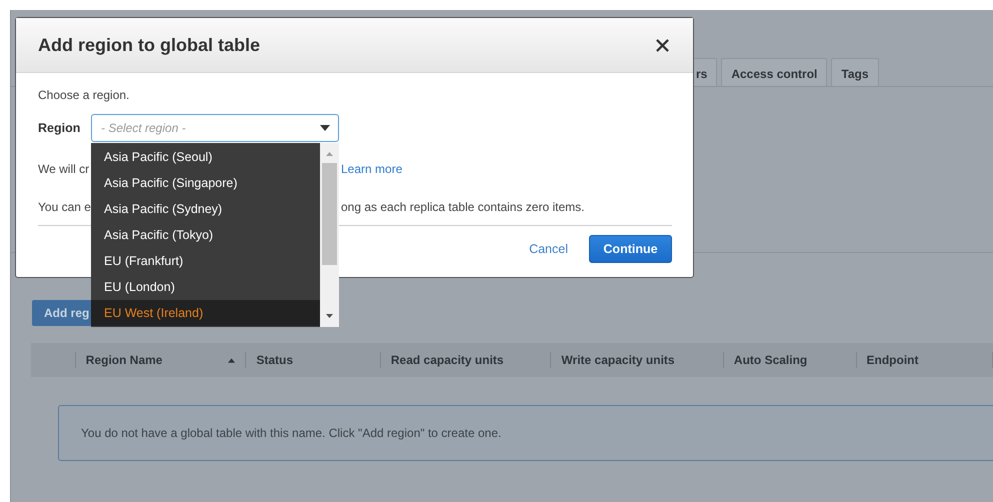 The image size is (993, 502). I want to click on column-header: Auto Scaling, so click(795, 360).